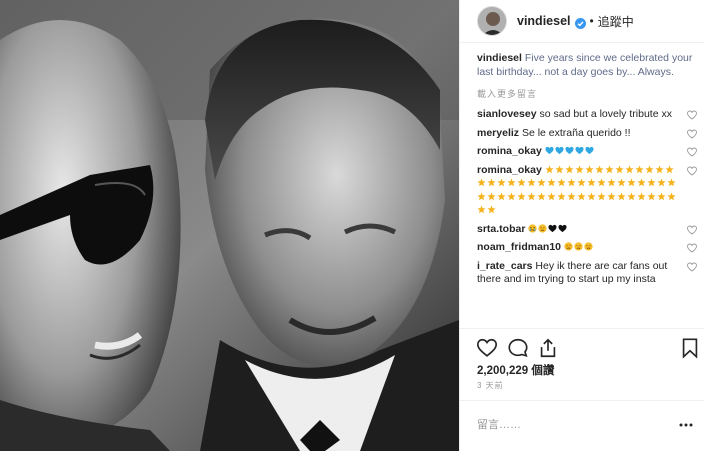 This screenshot has width=704, height=451. What do you see at coordinates (572, 425) in the screenshot?
I see `comment-input` at bounding box center [572, 425].